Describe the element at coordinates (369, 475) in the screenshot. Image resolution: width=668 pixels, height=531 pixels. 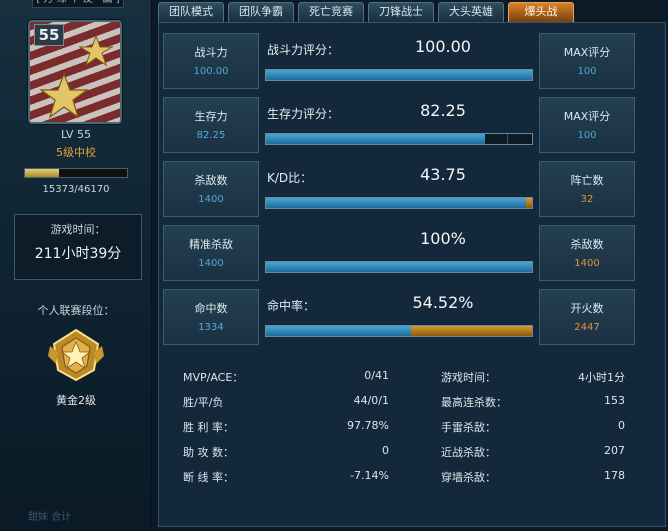
I see `detail-value: -7.14%` at that location.